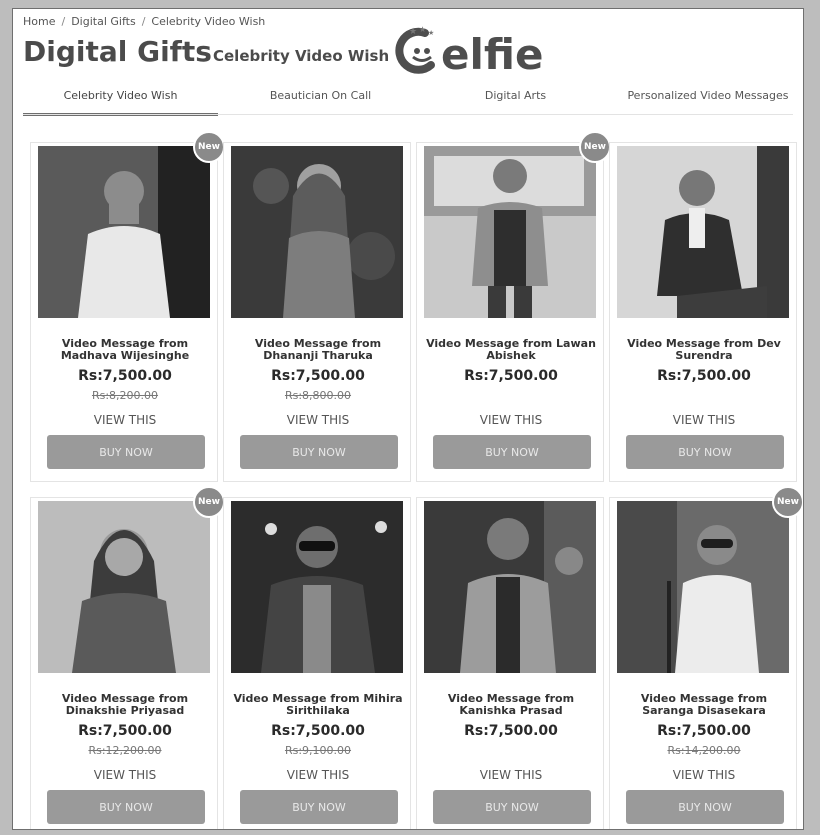 The image size is (820, 835). What do you see at coordinates (704, 705) in the screenshot?
I see `product-name: Video Message from Saranga Disasekara` at bounding box center [704, 705].